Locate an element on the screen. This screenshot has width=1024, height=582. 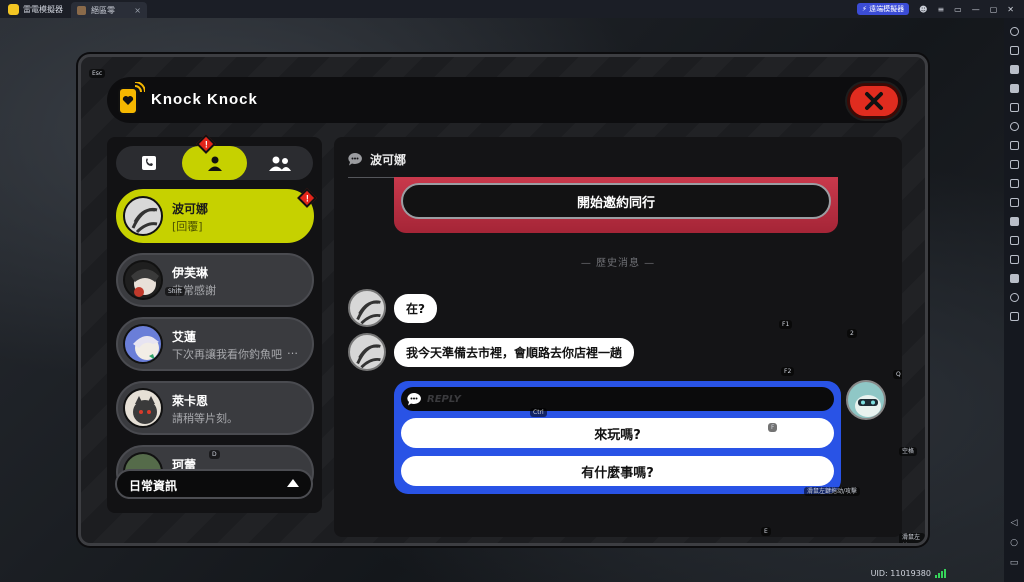
phone-heart-icon is located at coordinates (130, 100).